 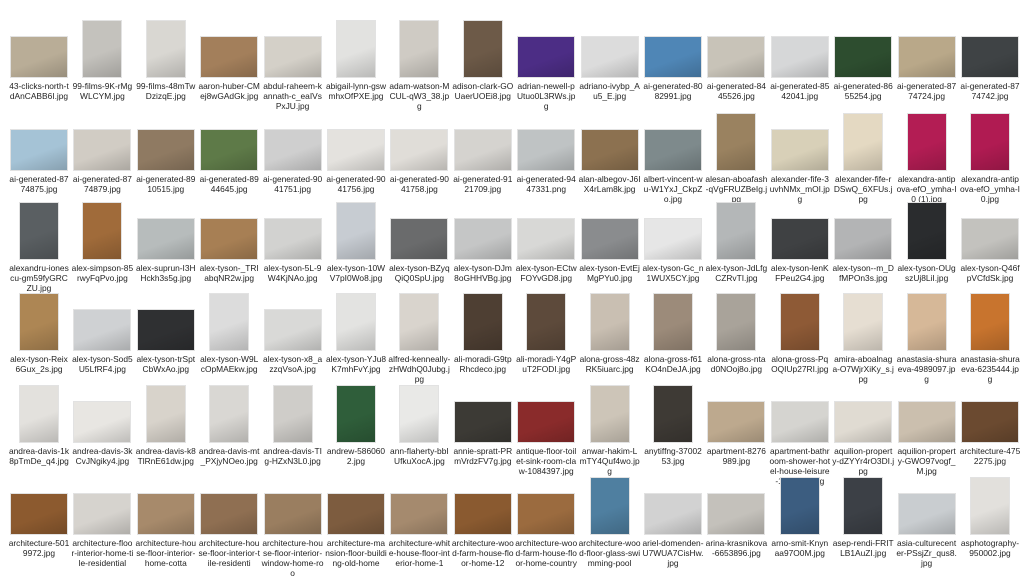 I want to click on file-item: 99-films-9K-rMgWLCYM.jpg, so click(x=102, y=51).